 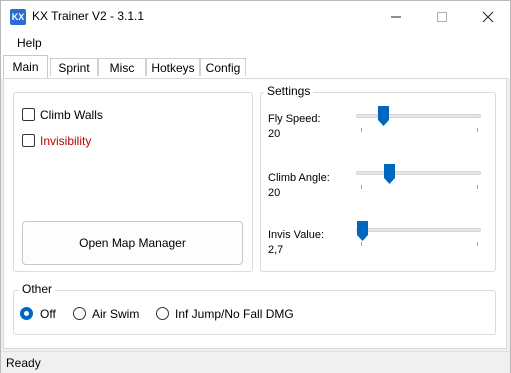 I want to click on fly-speed-value: 20, so click(x=274, y=134).